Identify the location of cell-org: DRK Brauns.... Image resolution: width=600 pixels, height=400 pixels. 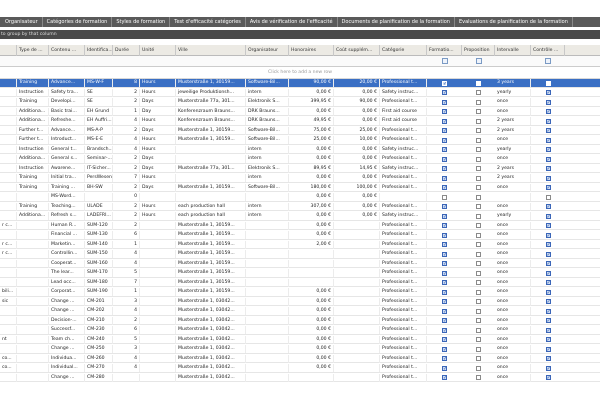
(267, 121).